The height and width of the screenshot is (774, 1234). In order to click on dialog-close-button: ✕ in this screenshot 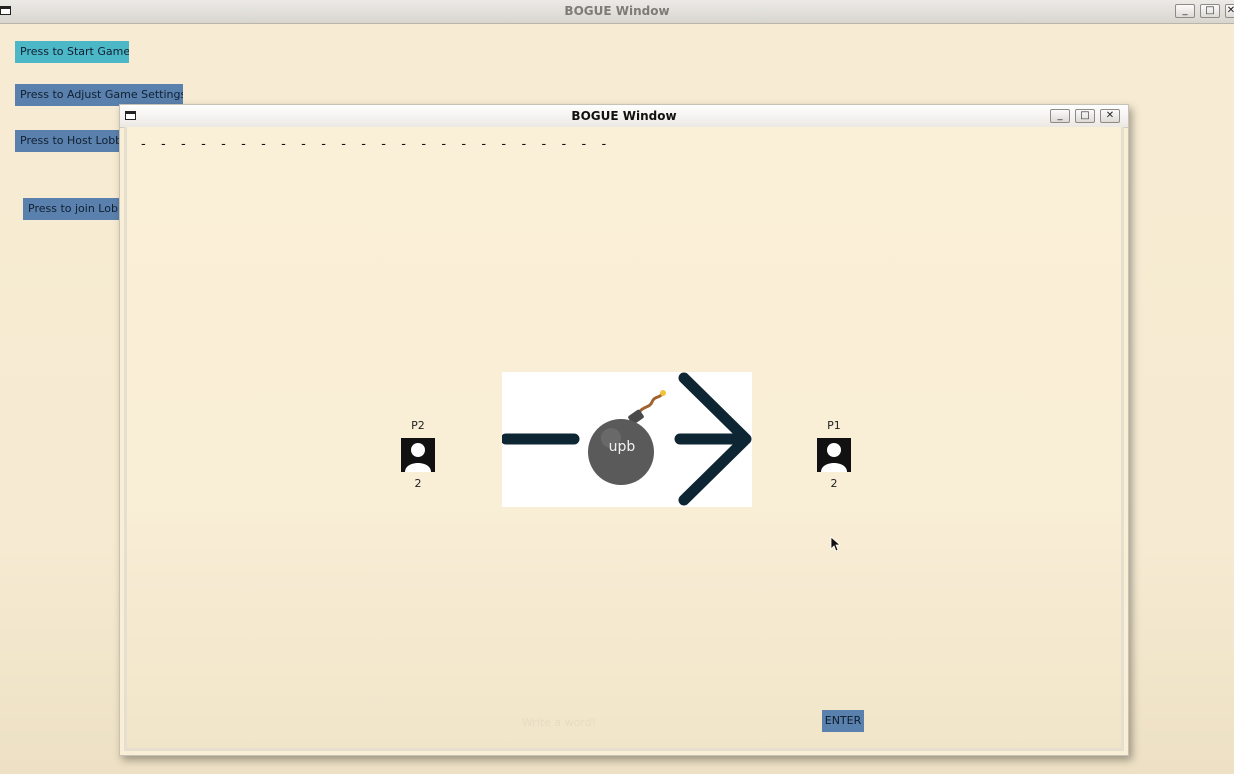, I will do `click(1110, 116)`.